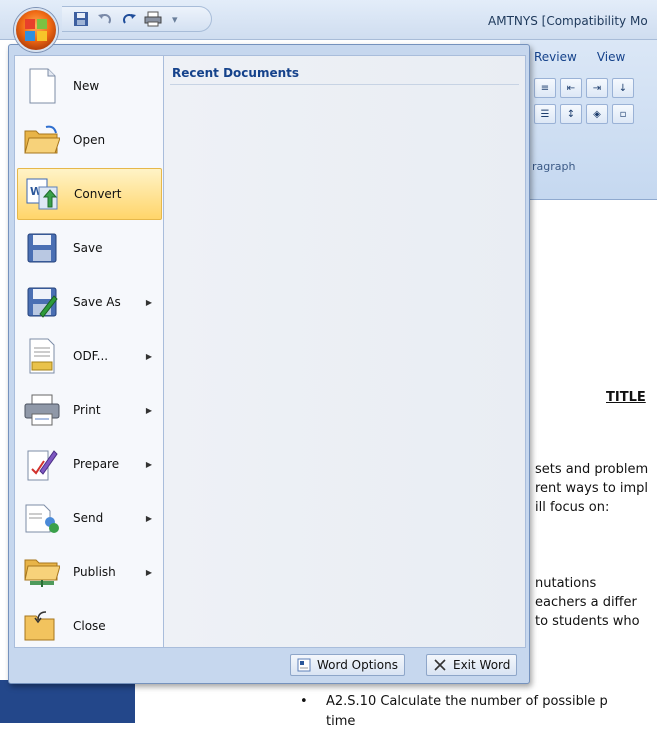  I want to click on document-line: ill focus on:, so click(572, 507).